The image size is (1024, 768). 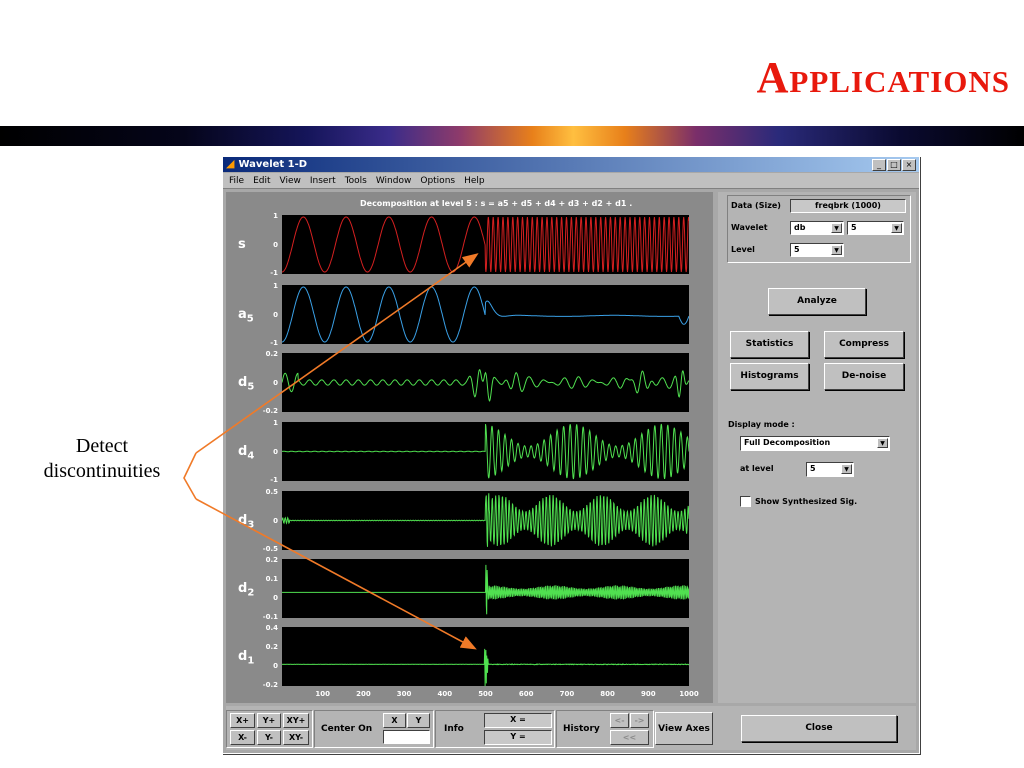 What do you see at coordinates (230, 164) in the screenshot?
I see `matlab-icon: ◢` at bounding box center [230, 164].